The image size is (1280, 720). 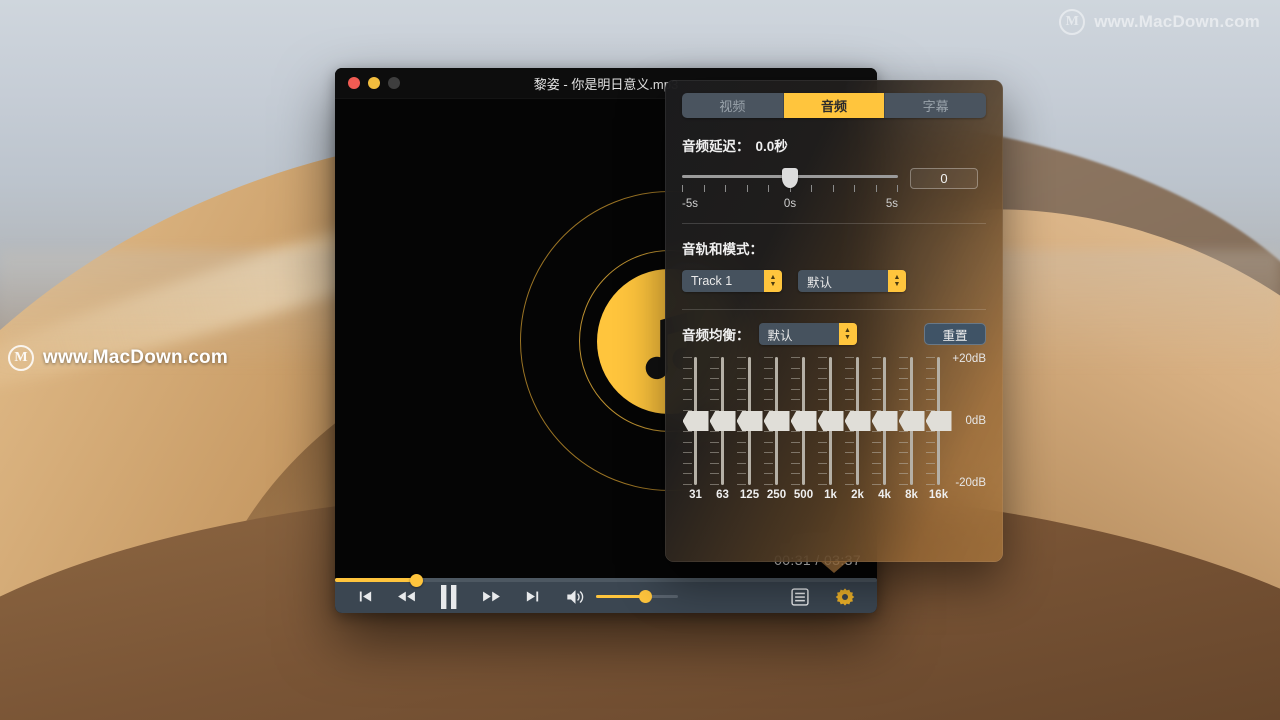 I want to click on settings-tabs: 视频 音频 字幕, so click(x=834, y=105).